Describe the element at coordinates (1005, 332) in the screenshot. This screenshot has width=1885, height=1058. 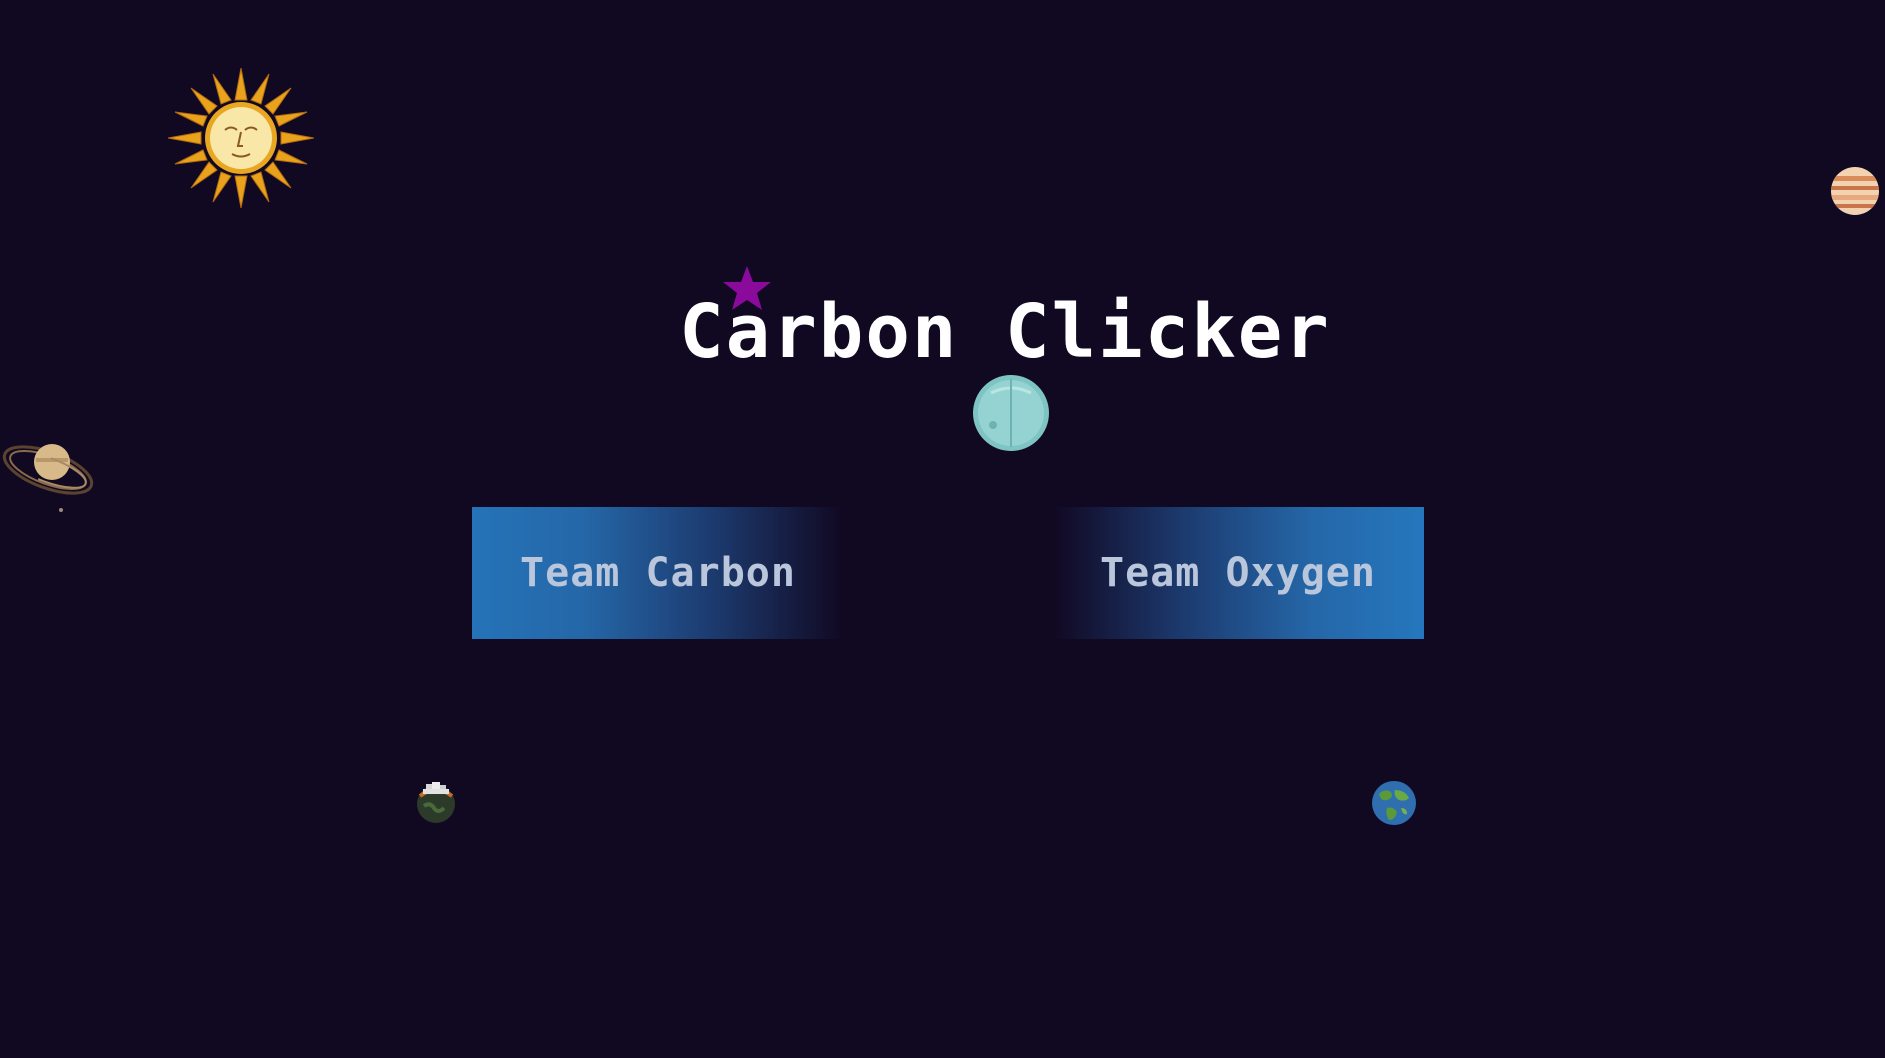
I see `game-title: Carbon Clicker` at that location.